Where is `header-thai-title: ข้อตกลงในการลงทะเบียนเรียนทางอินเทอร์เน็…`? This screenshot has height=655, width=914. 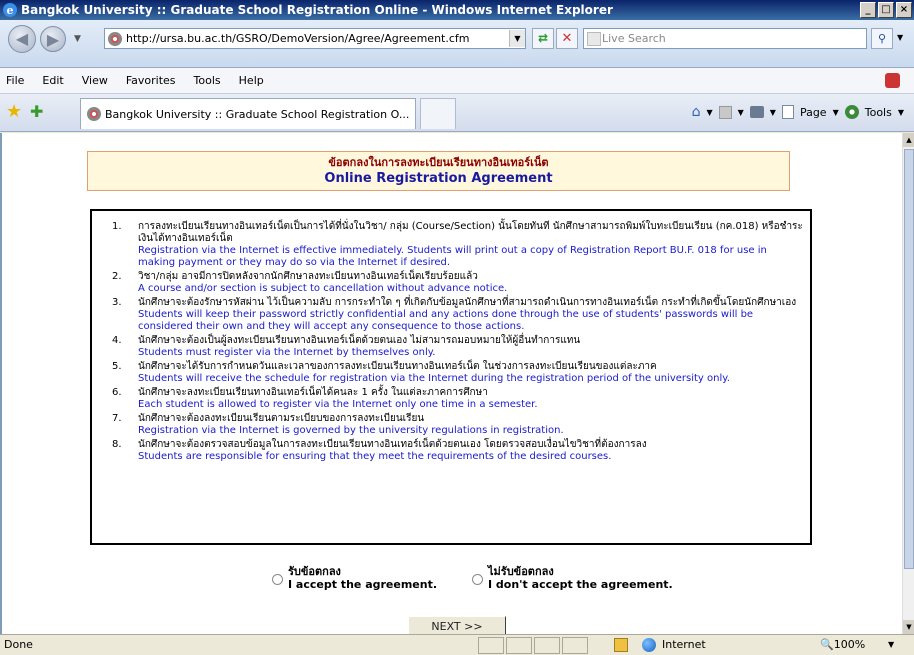 header-thai-title: ข้อตกลงในการลงทะเบียนเรียนทางอินเทอร์เน็… is located at coordinates (438, 162).